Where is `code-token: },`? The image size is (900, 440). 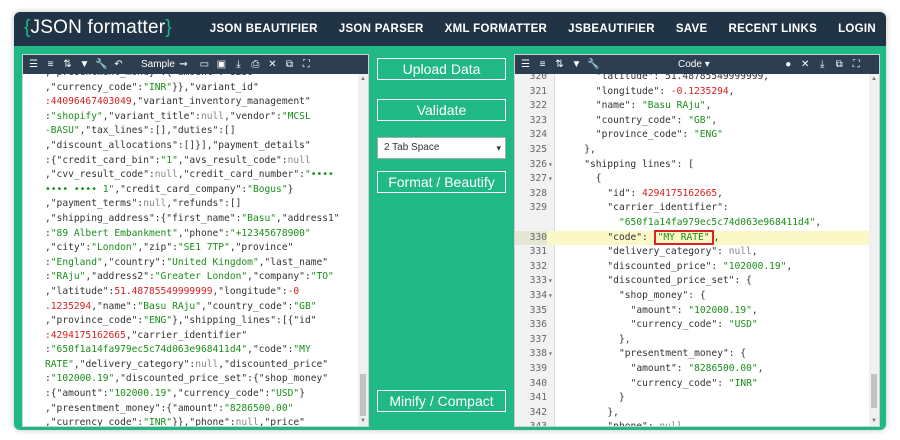
code-token: }, is located at coordinates (590, 149).